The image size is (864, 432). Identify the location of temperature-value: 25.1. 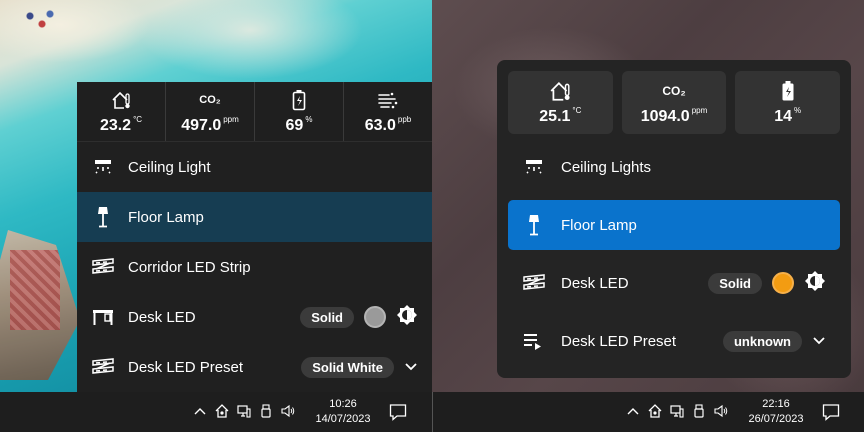
(555, 116).